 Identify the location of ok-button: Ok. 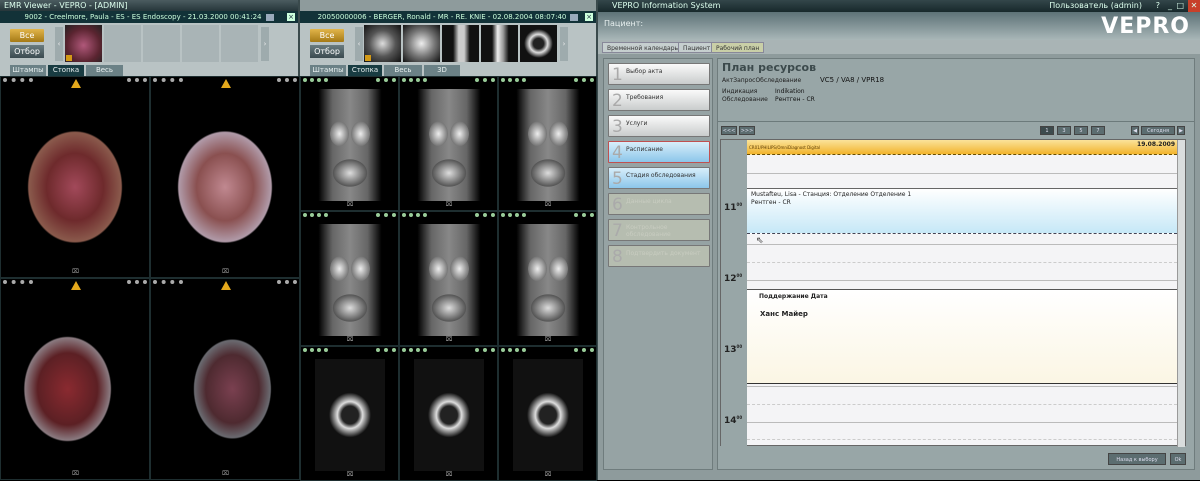
(1178, 459).